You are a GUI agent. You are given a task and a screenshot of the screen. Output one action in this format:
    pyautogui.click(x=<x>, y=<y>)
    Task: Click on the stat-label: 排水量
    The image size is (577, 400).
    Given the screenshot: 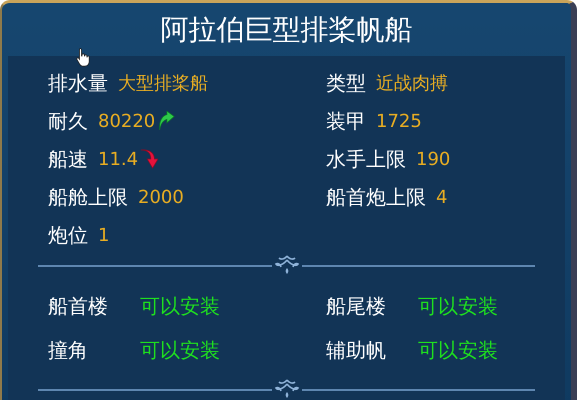 What is the action you would take?
    pyautogui.click(x=78, y=83)
    